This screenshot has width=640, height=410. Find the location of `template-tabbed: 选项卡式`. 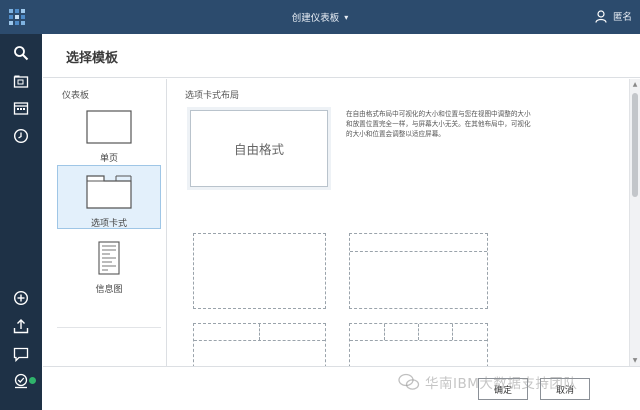

template-tabbed: 选项卡式 is located at coordinates (109, 197).